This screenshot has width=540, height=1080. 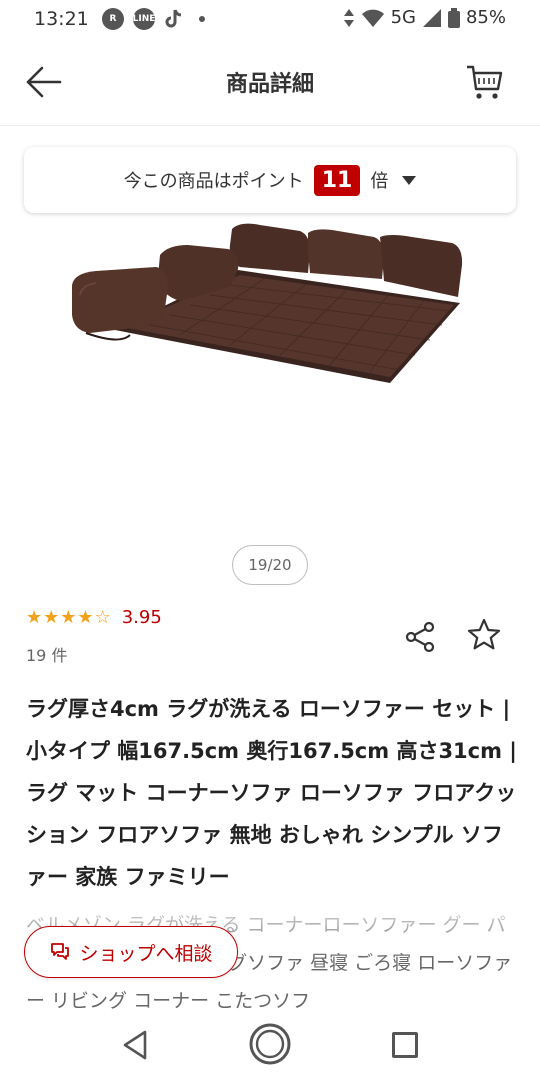 I want to click on status-time: 13:21, so click(x=61, y=19).